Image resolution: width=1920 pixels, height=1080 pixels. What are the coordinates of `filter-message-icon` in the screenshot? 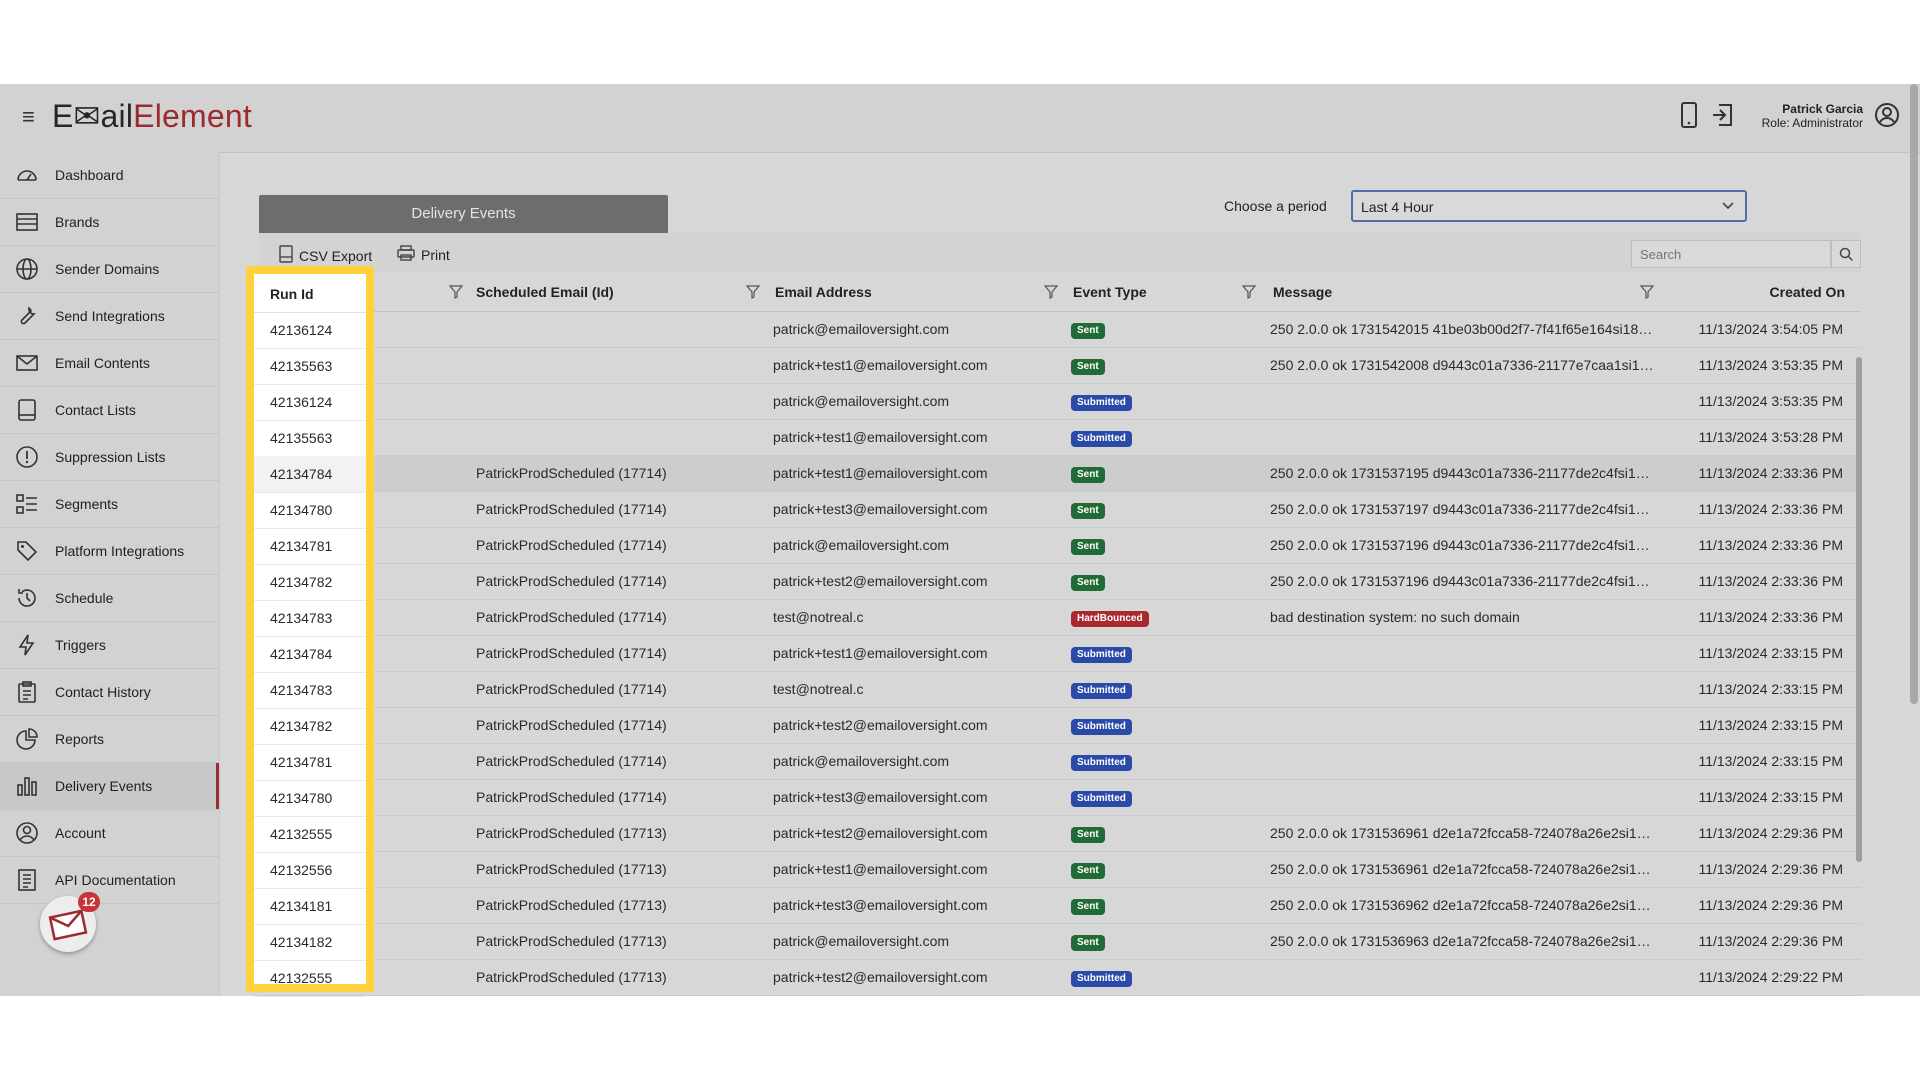 It's located at (1647, 294).